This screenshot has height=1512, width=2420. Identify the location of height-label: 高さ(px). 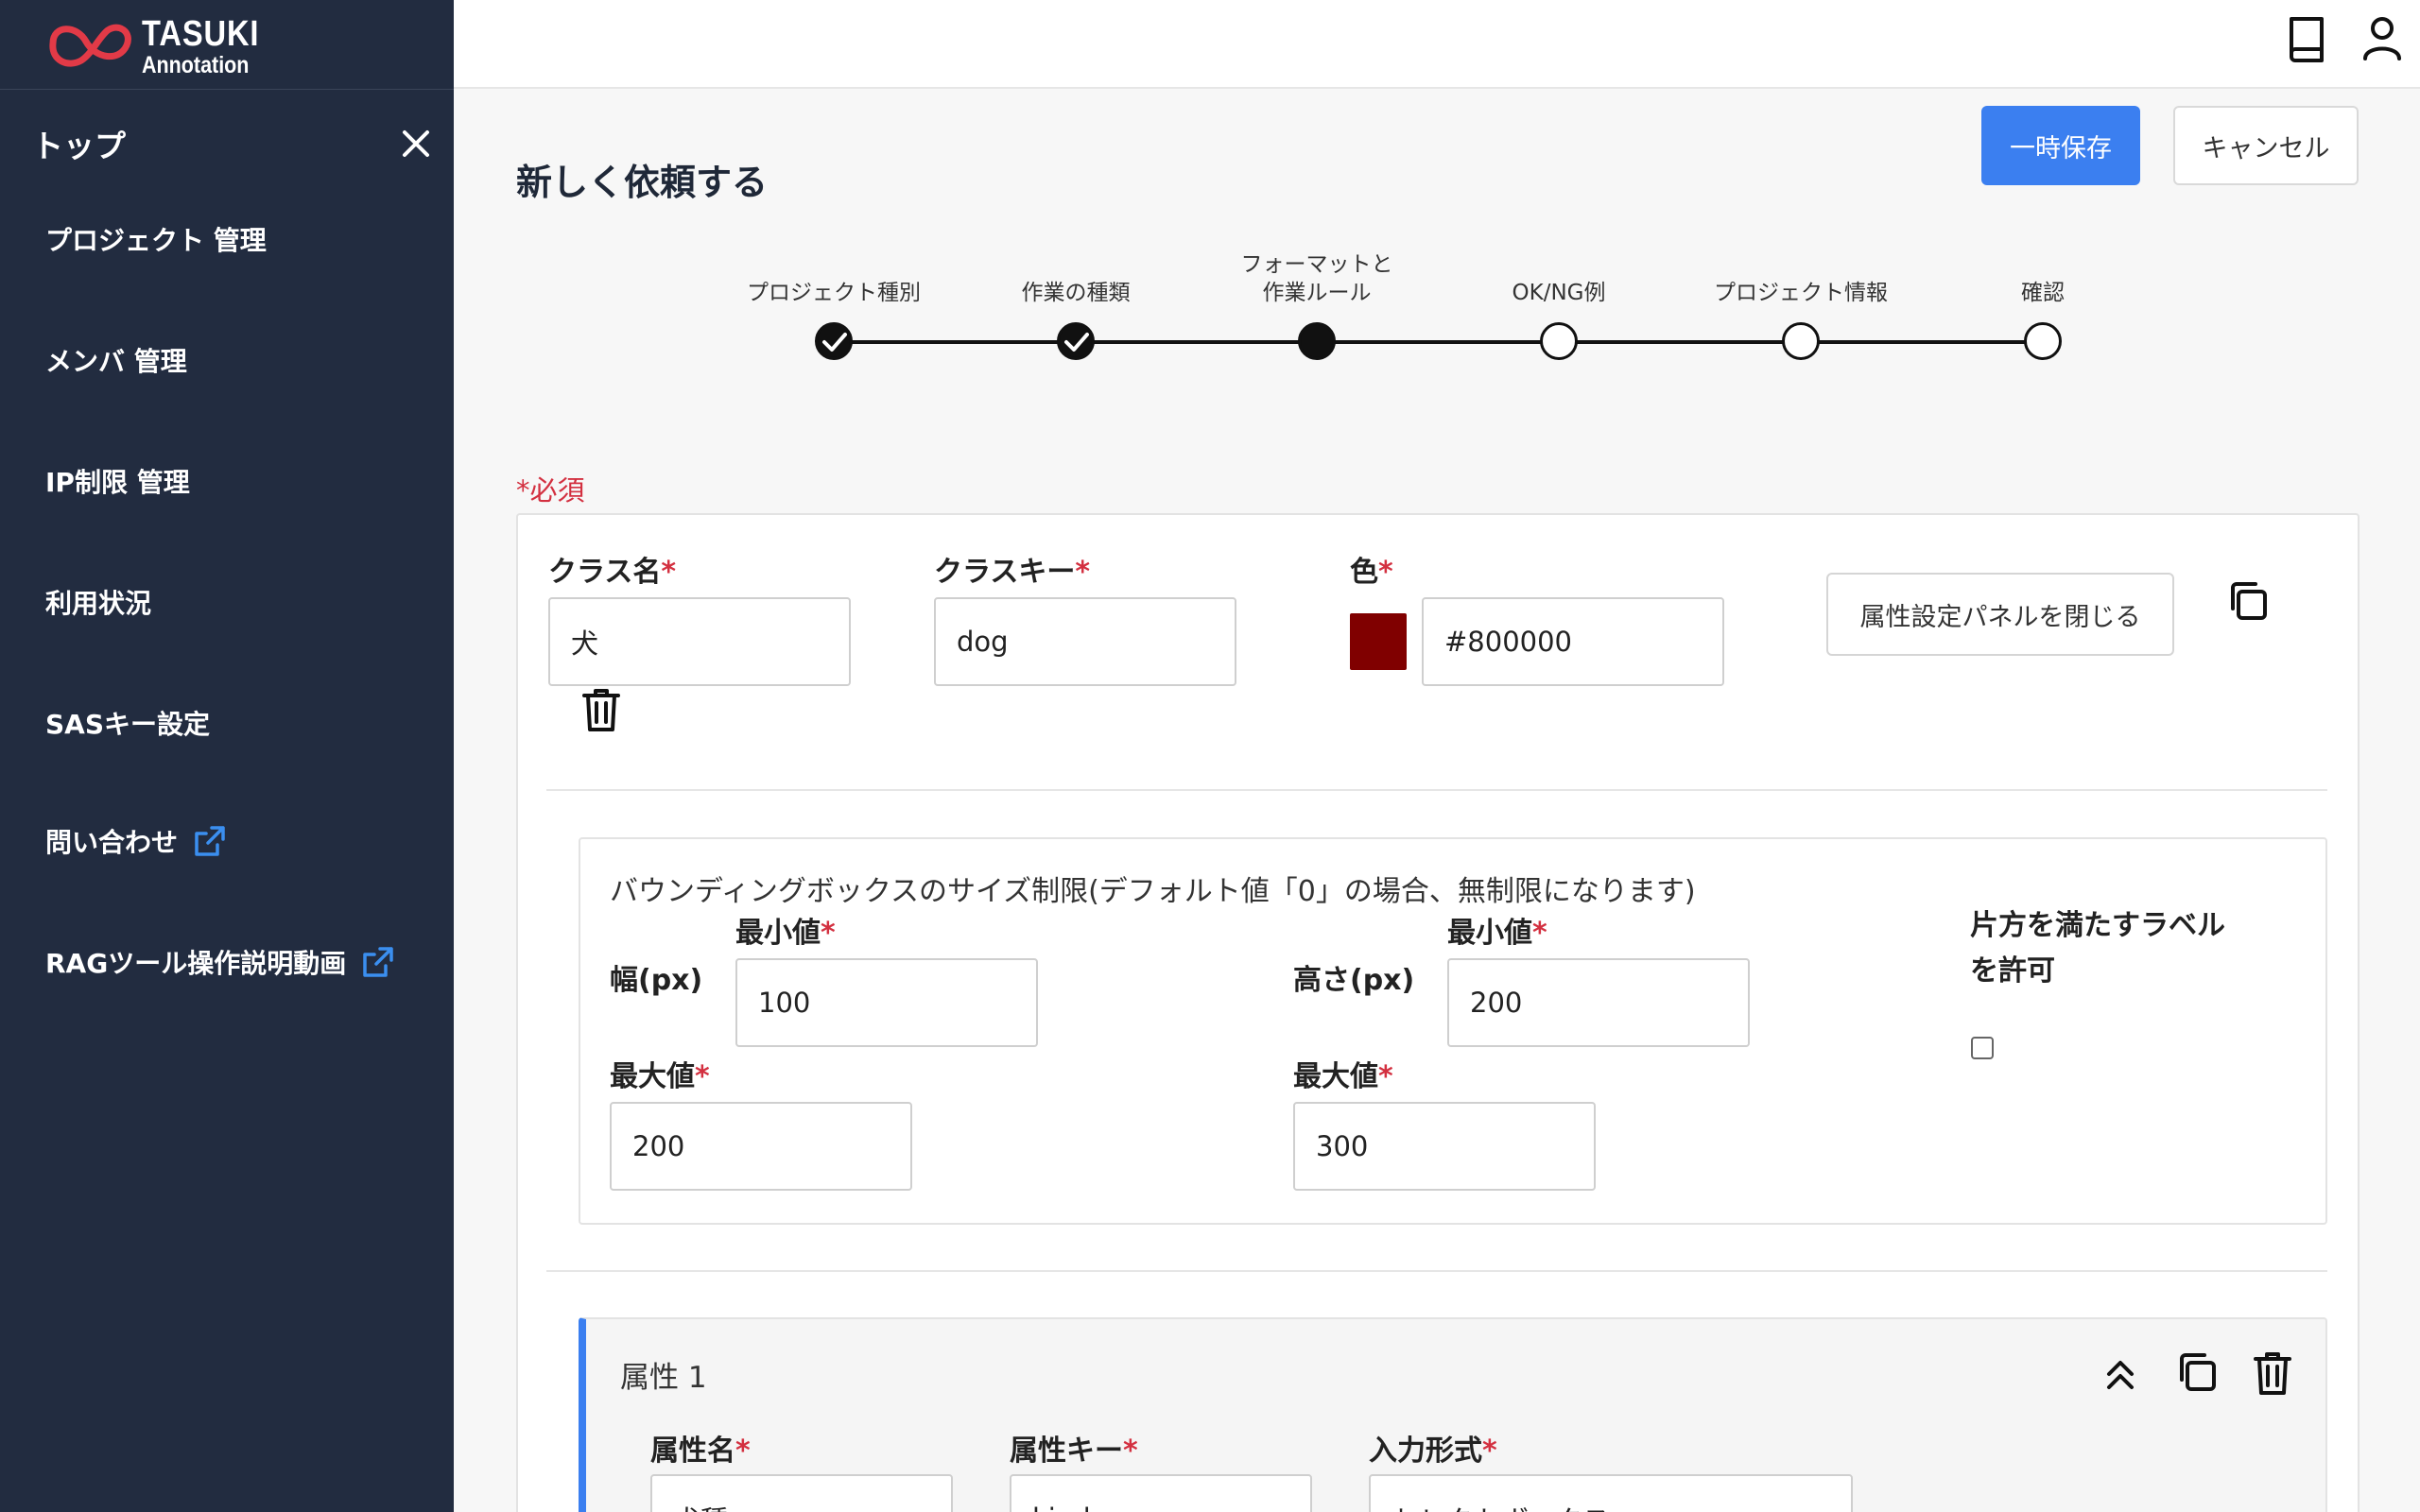
(1354, 980).